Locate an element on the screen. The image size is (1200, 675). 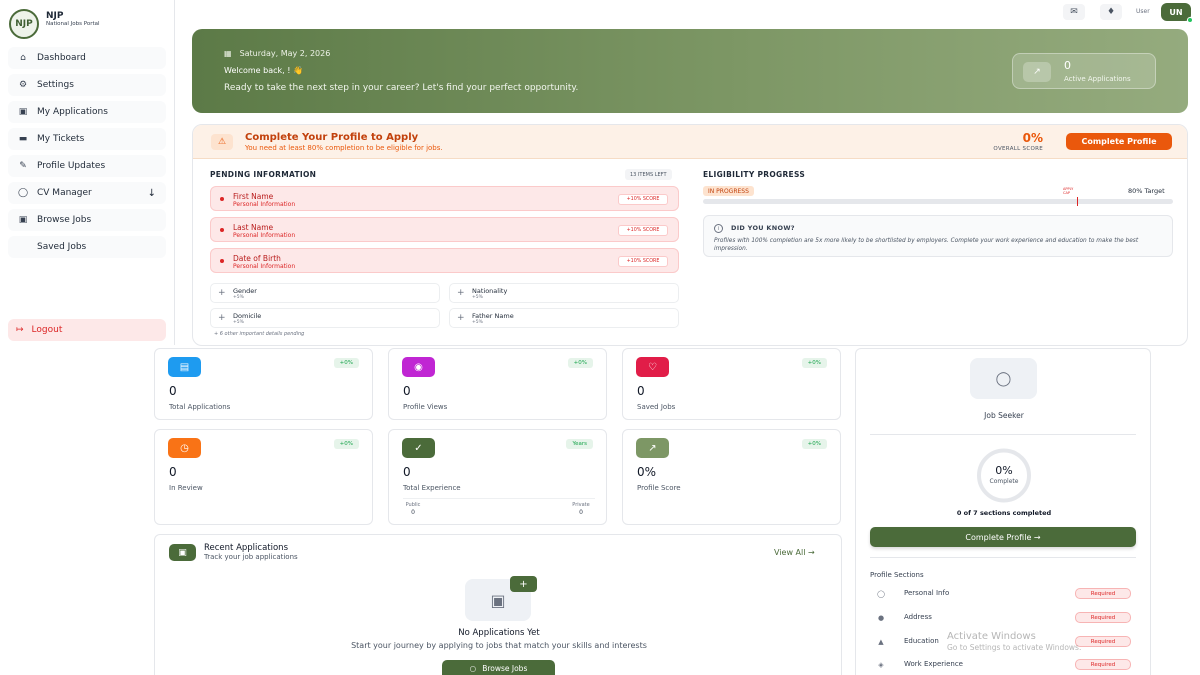
sidebar-item-label: Settings is located at coordinates (55, 85).